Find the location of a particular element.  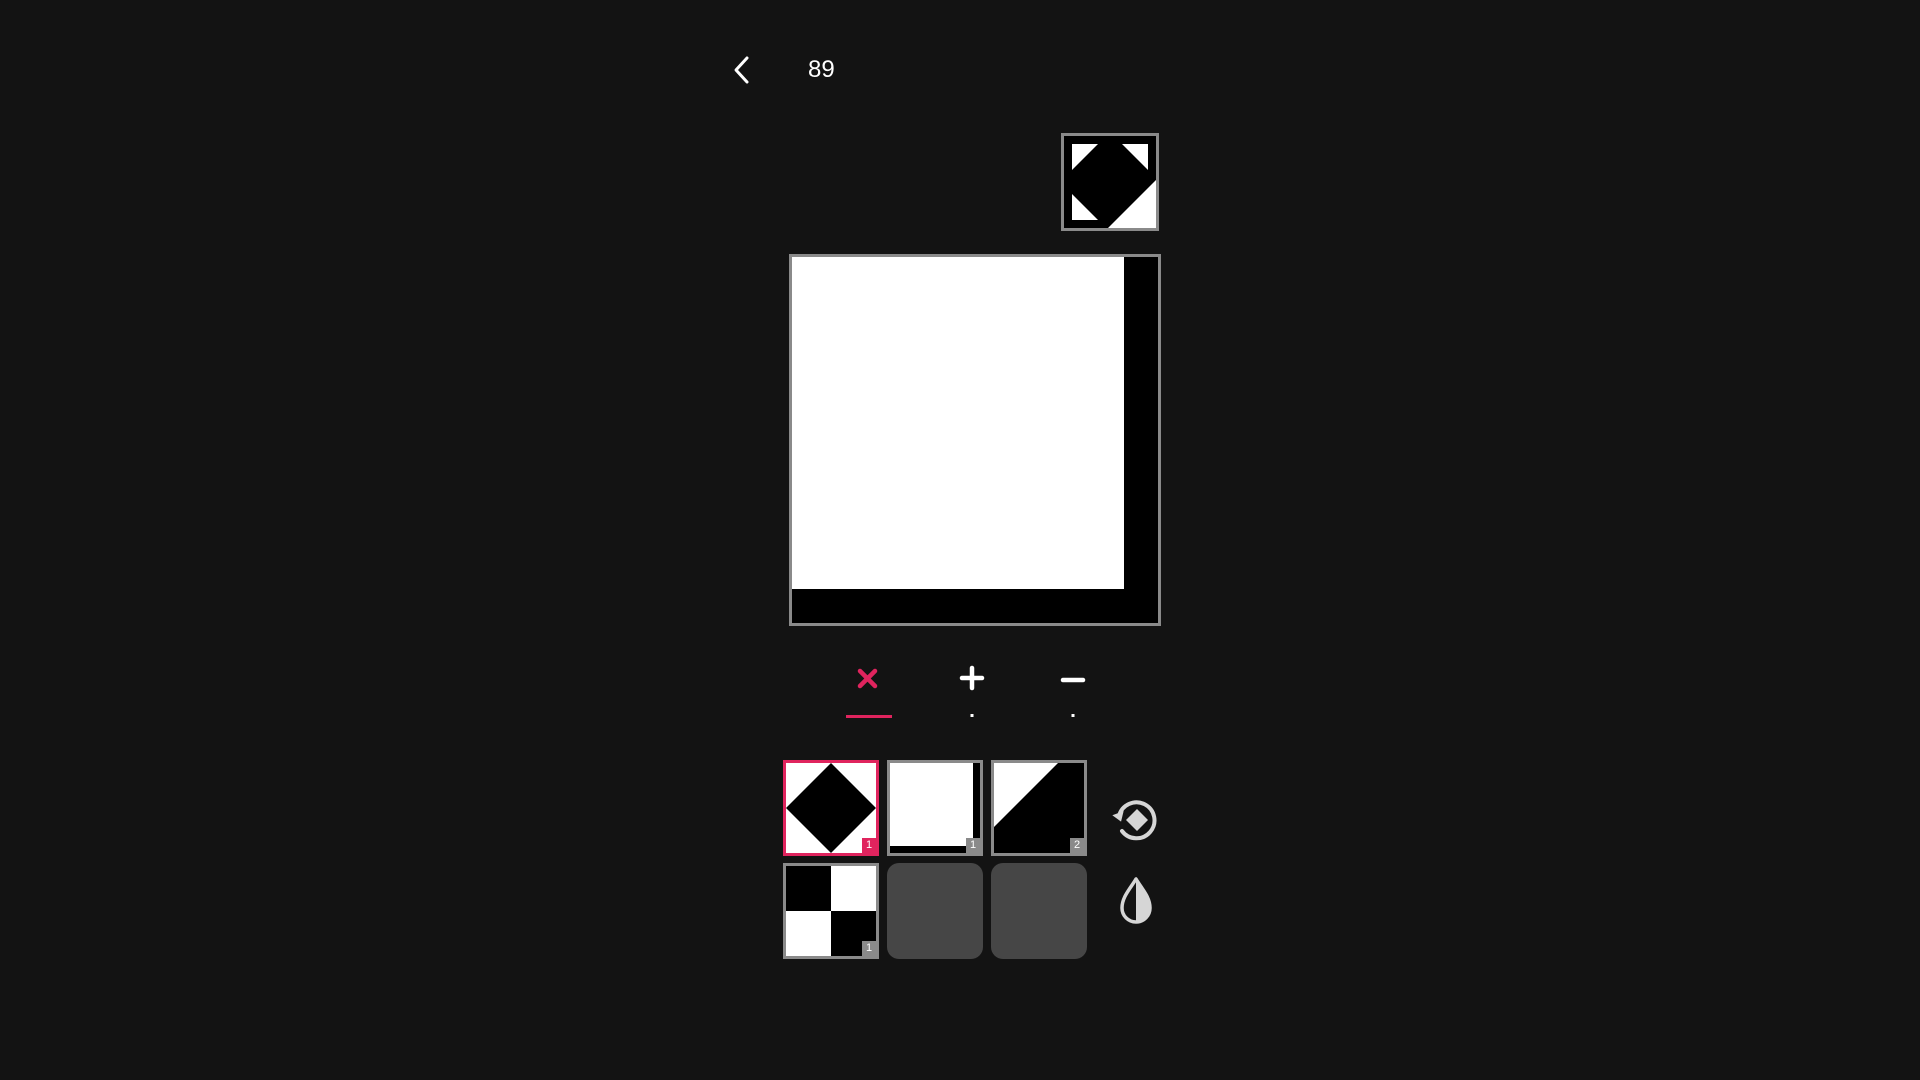

plus-icon is located at coordinates (972, 678).